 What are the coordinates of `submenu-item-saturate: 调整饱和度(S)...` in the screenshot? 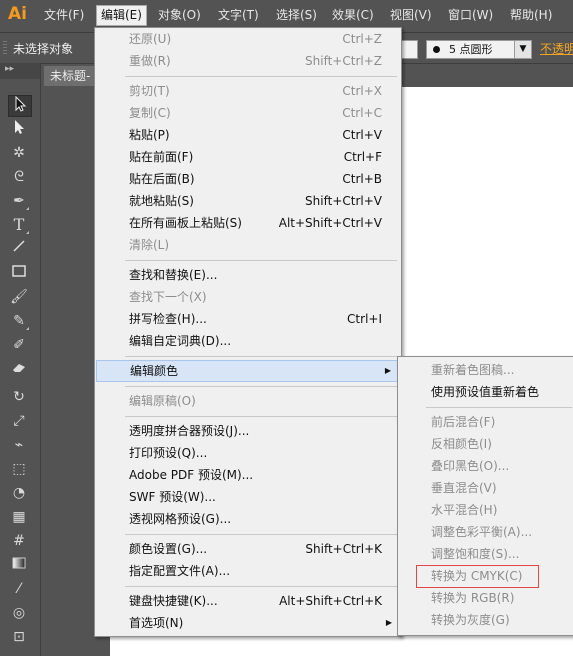 It's located at (486, 554).